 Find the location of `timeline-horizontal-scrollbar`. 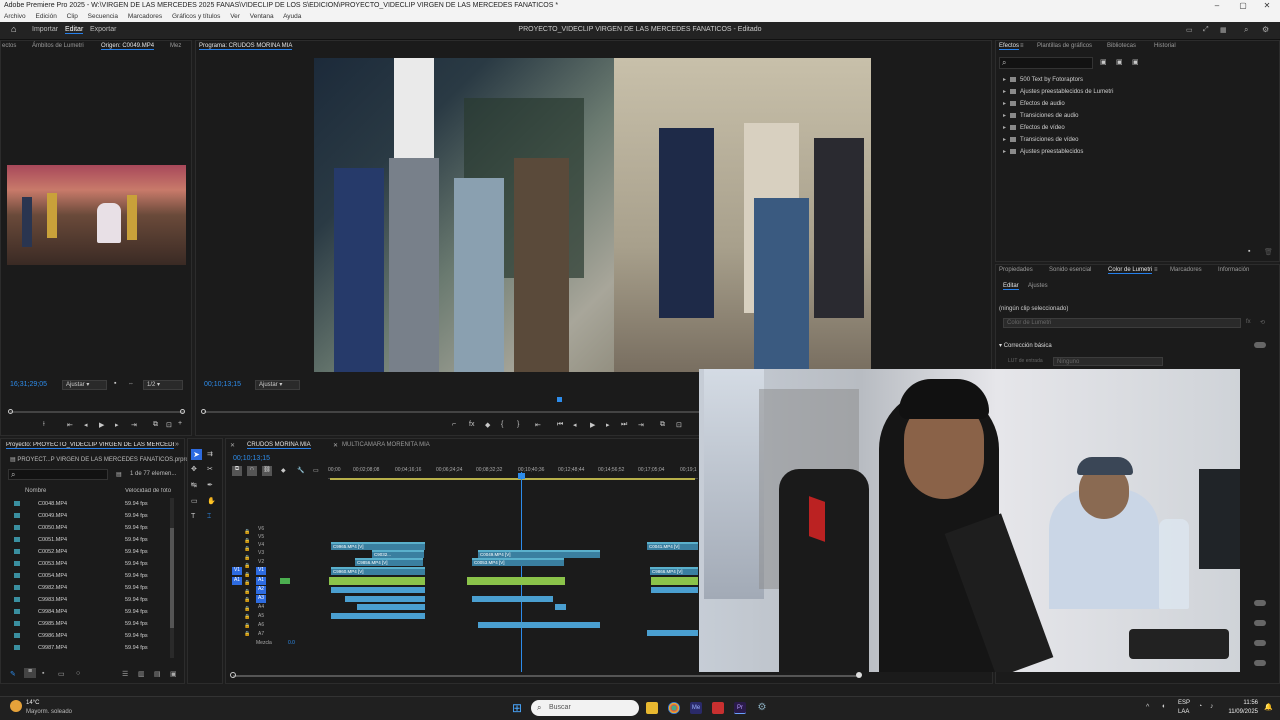

timeline-horizontal-scrollbar is located at coordinates (545, 676).